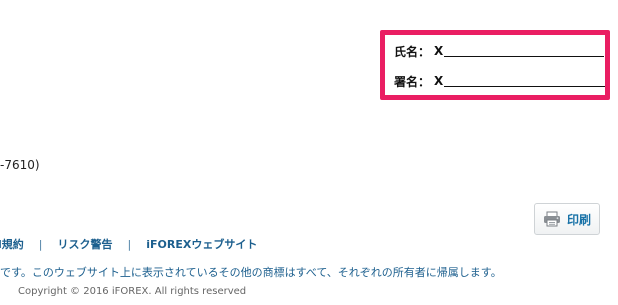 The width and height of the screenshot is (618, 305). I want to click on footer-link-risk-warning: リスク警告, so click(85, 244).